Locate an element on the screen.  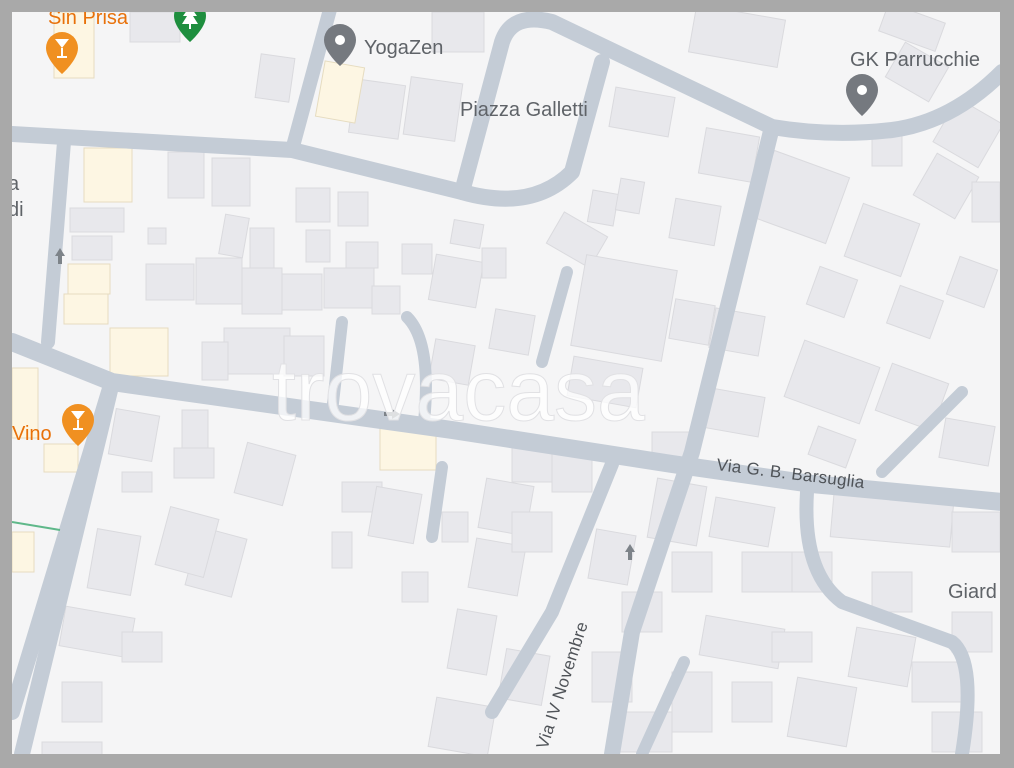
place-label-giardino: Giard is located at coordinates (972, 592).